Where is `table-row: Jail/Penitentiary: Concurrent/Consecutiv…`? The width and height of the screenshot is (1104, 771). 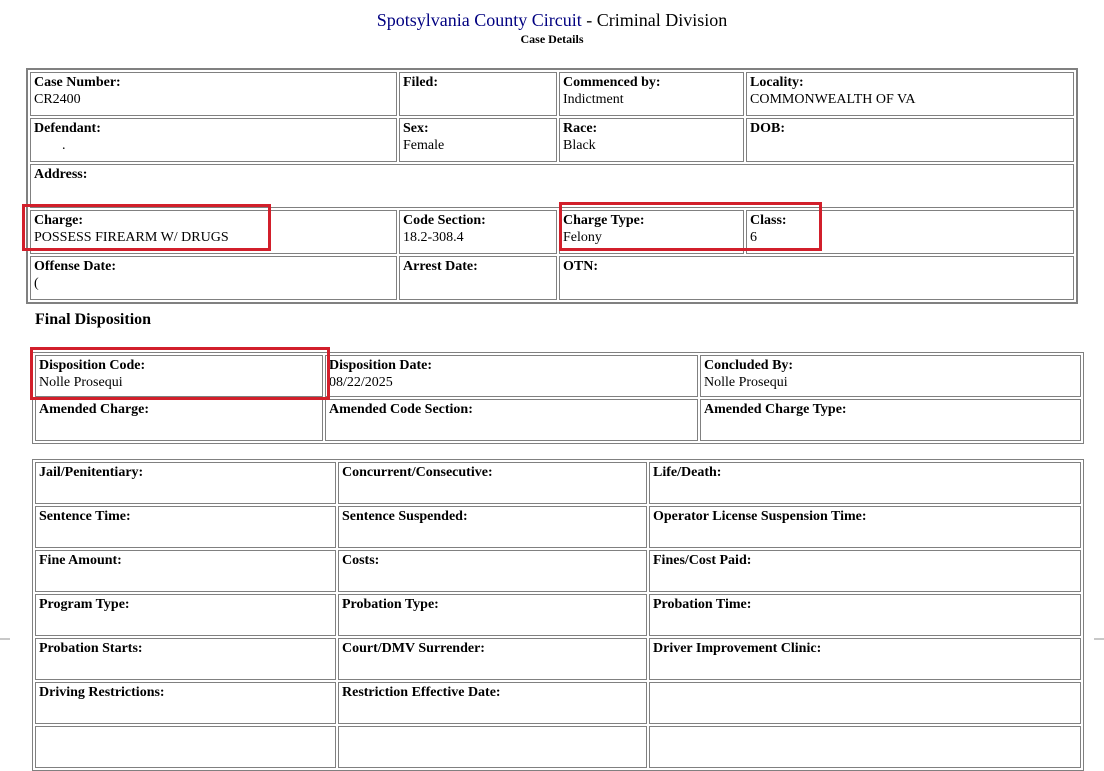
table-row: Jail/Penitentiary: Concurrent/Consecutiv… is located at coordinates (558, 483).